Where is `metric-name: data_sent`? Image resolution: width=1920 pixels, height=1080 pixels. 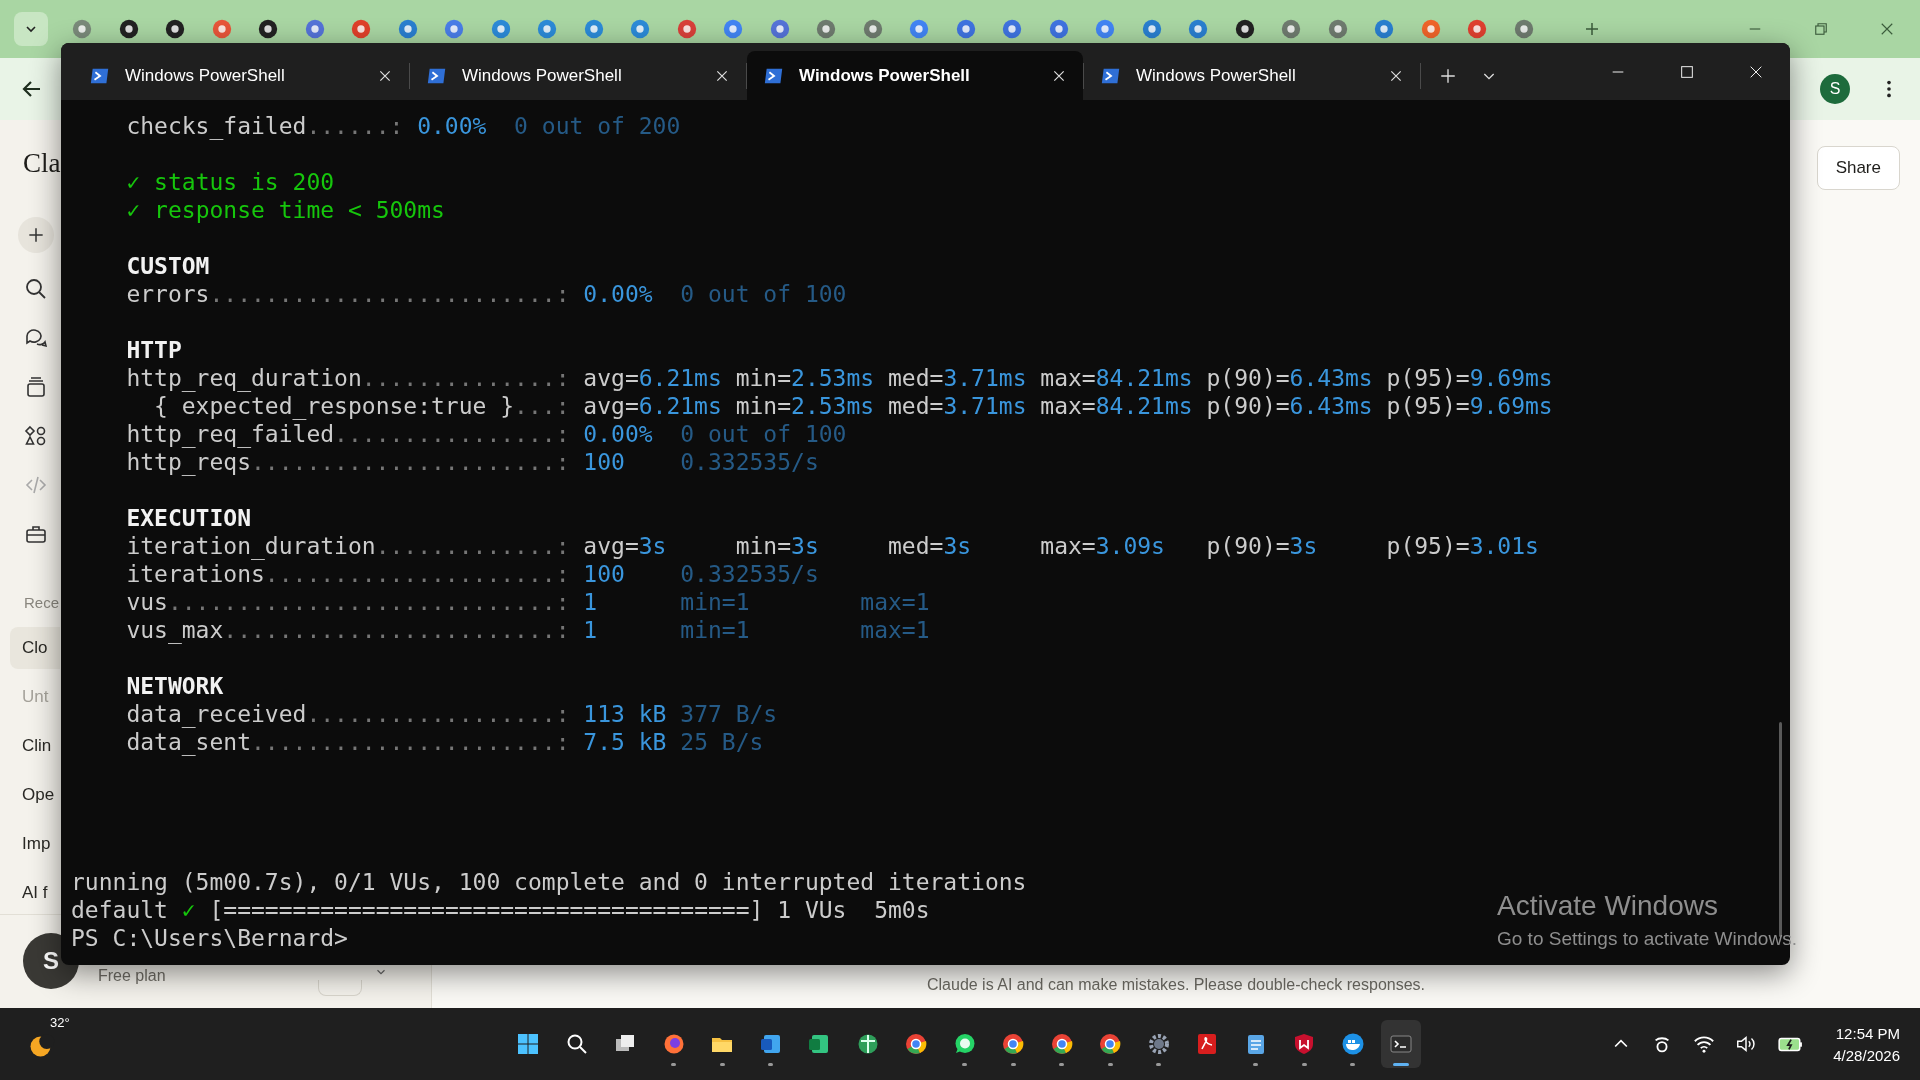
metric-name: data_sent is located at coordinates (188, 742).